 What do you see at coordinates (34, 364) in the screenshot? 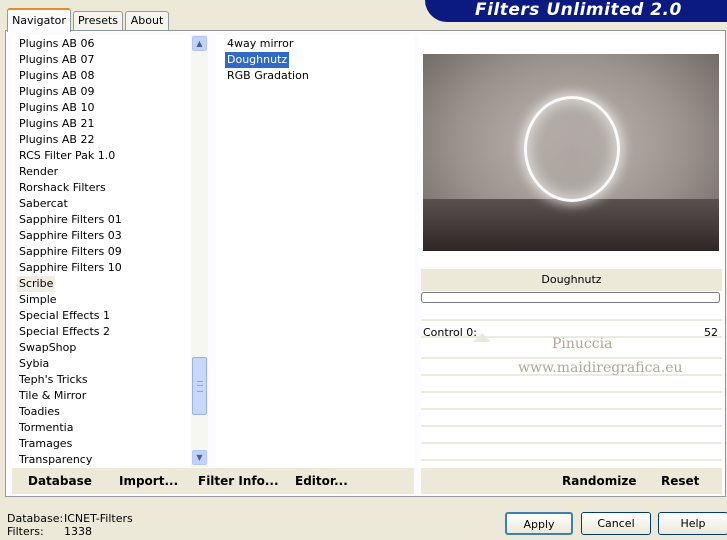
I see `category-item: Sybia` at bounding box center [34, 364].